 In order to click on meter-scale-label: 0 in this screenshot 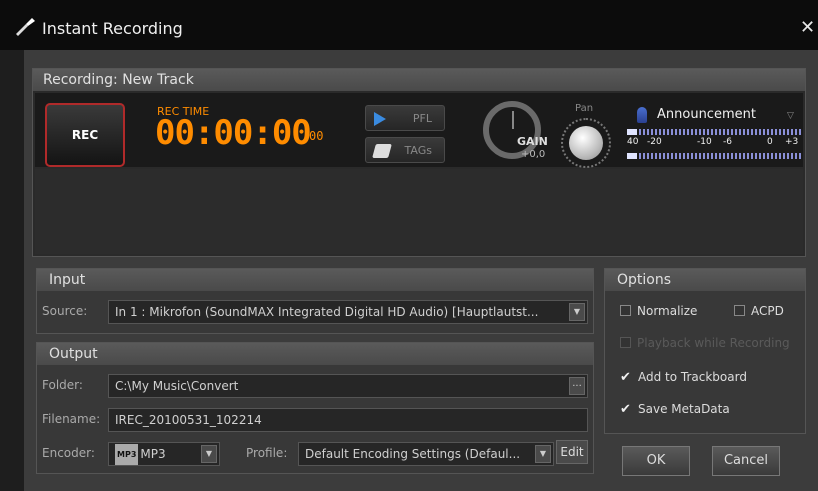, I will do `click(770, 142)`.